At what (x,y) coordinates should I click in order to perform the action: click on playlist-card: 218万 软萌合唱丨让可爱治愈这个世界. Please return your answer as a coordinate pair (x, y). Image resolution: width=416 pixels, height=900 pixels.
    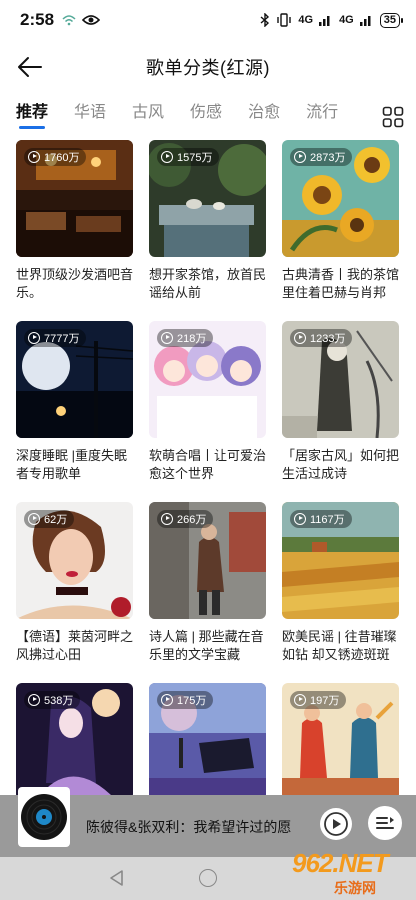
    Looking at the image, I should click on (207, 402).